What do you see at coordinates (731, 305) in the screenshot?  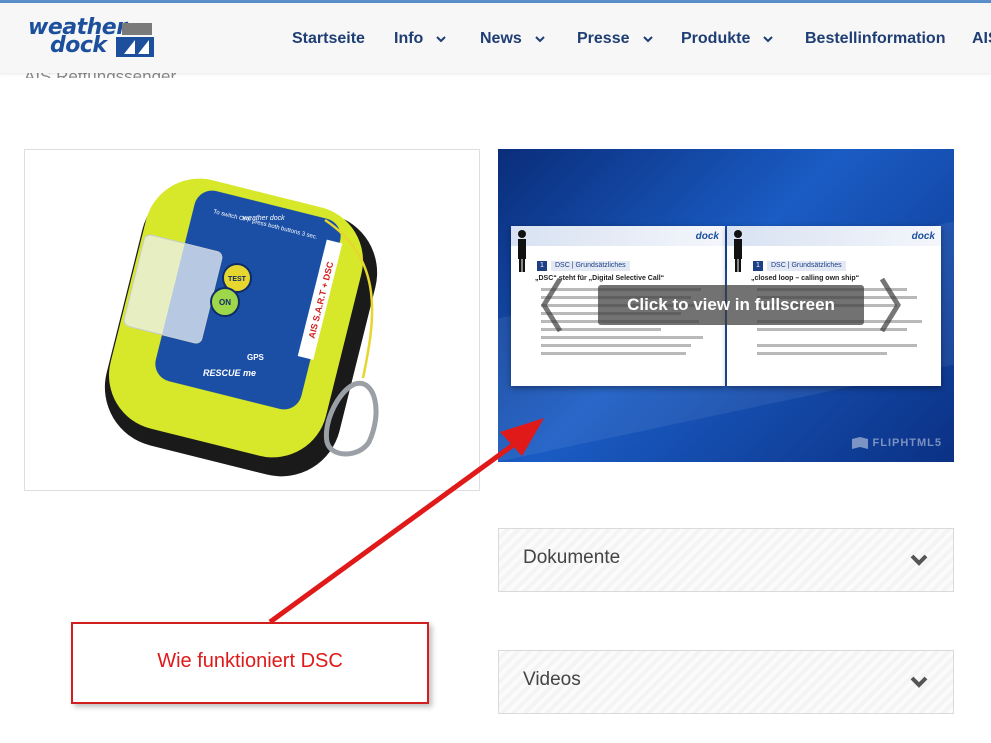 I see `fullscreen-overlay-button: Click to view in fullscreen` at bounding box center [731, 305].